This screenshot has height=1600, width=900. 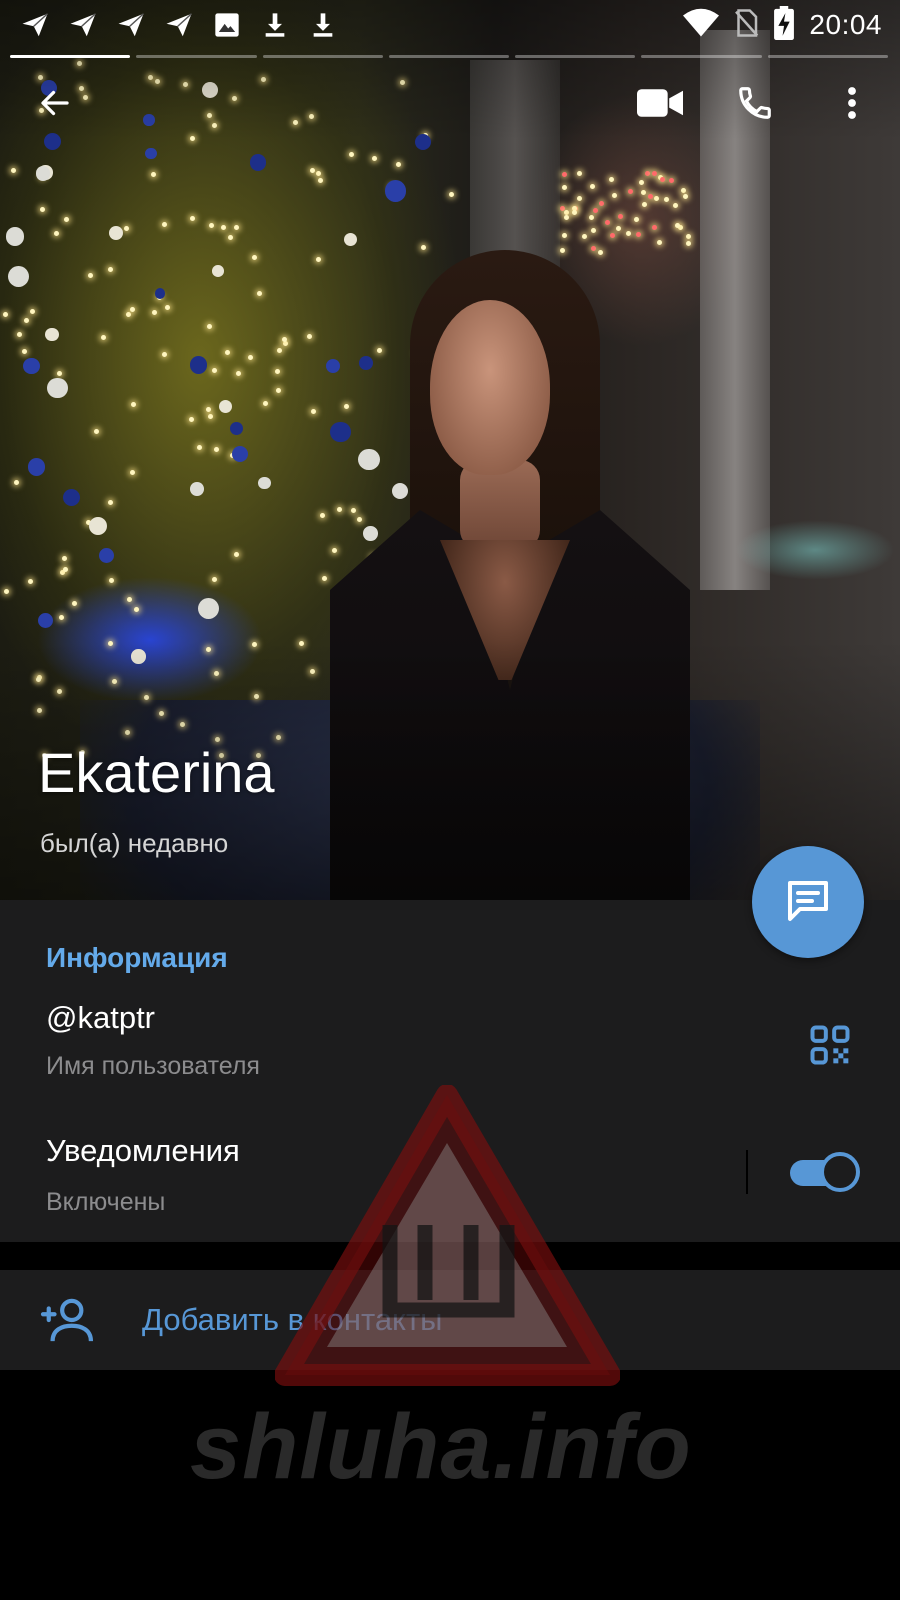 I want to click on image-icon, so click(x=227, y=25).